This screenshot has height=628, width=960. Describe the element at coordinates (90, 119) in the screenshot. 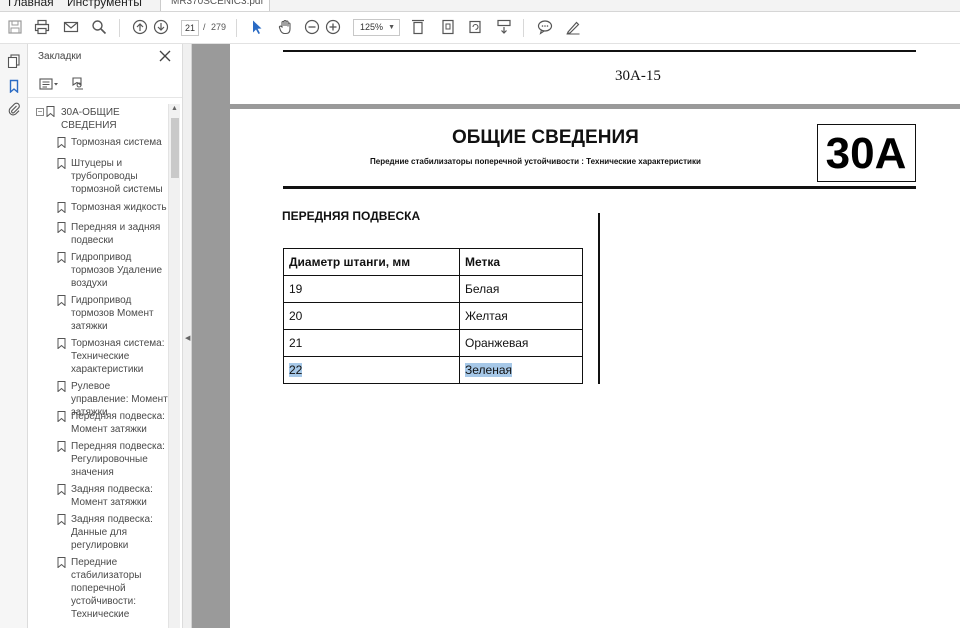

I see `bookmark-label: 30A-ОБЩИЕ СВЕДЕНИЯ` at that location.